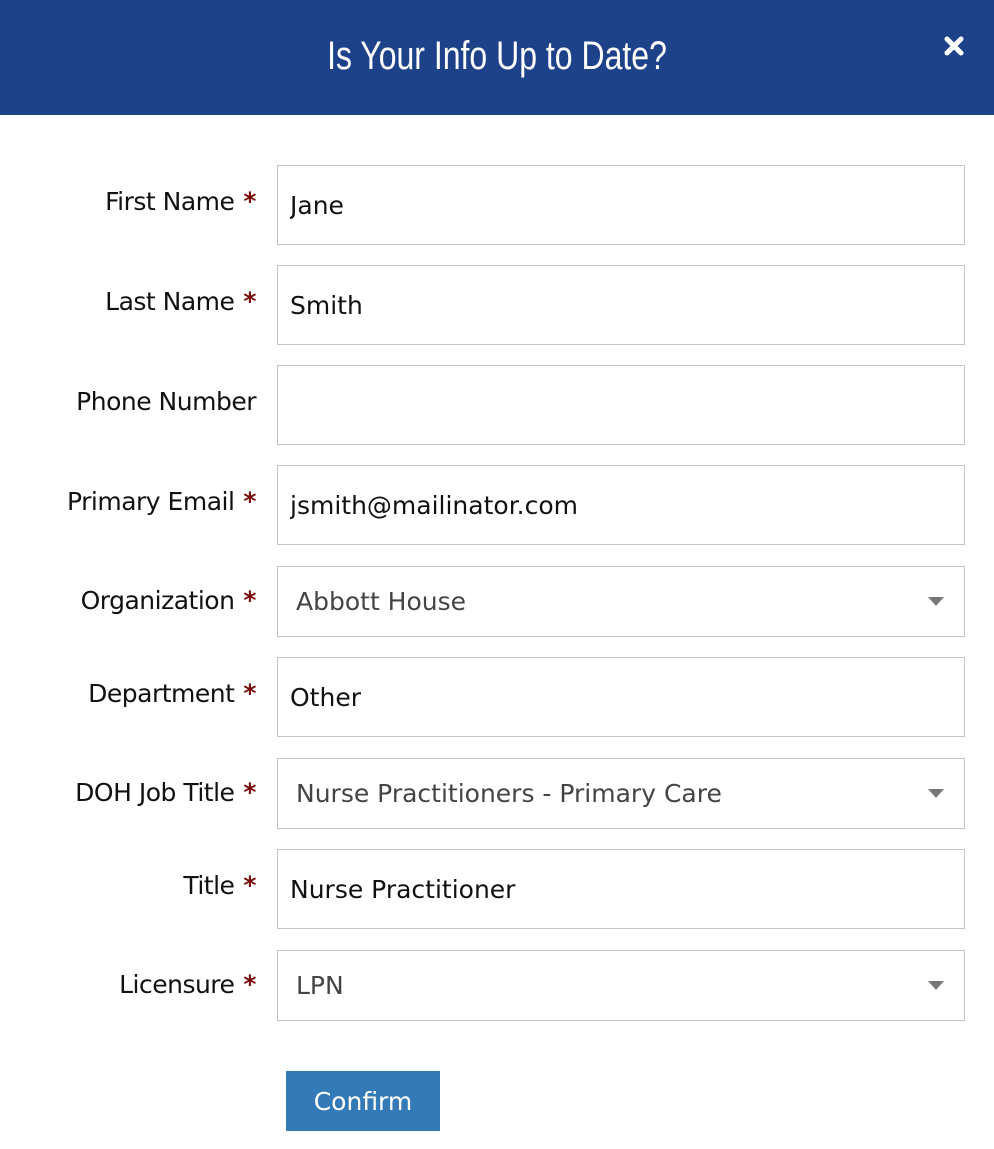 The image size is (994, 1149). What do you see at coordinates (621, 205) in the screenshot?
I see `first-name-input` at bounding box center [621, 205].